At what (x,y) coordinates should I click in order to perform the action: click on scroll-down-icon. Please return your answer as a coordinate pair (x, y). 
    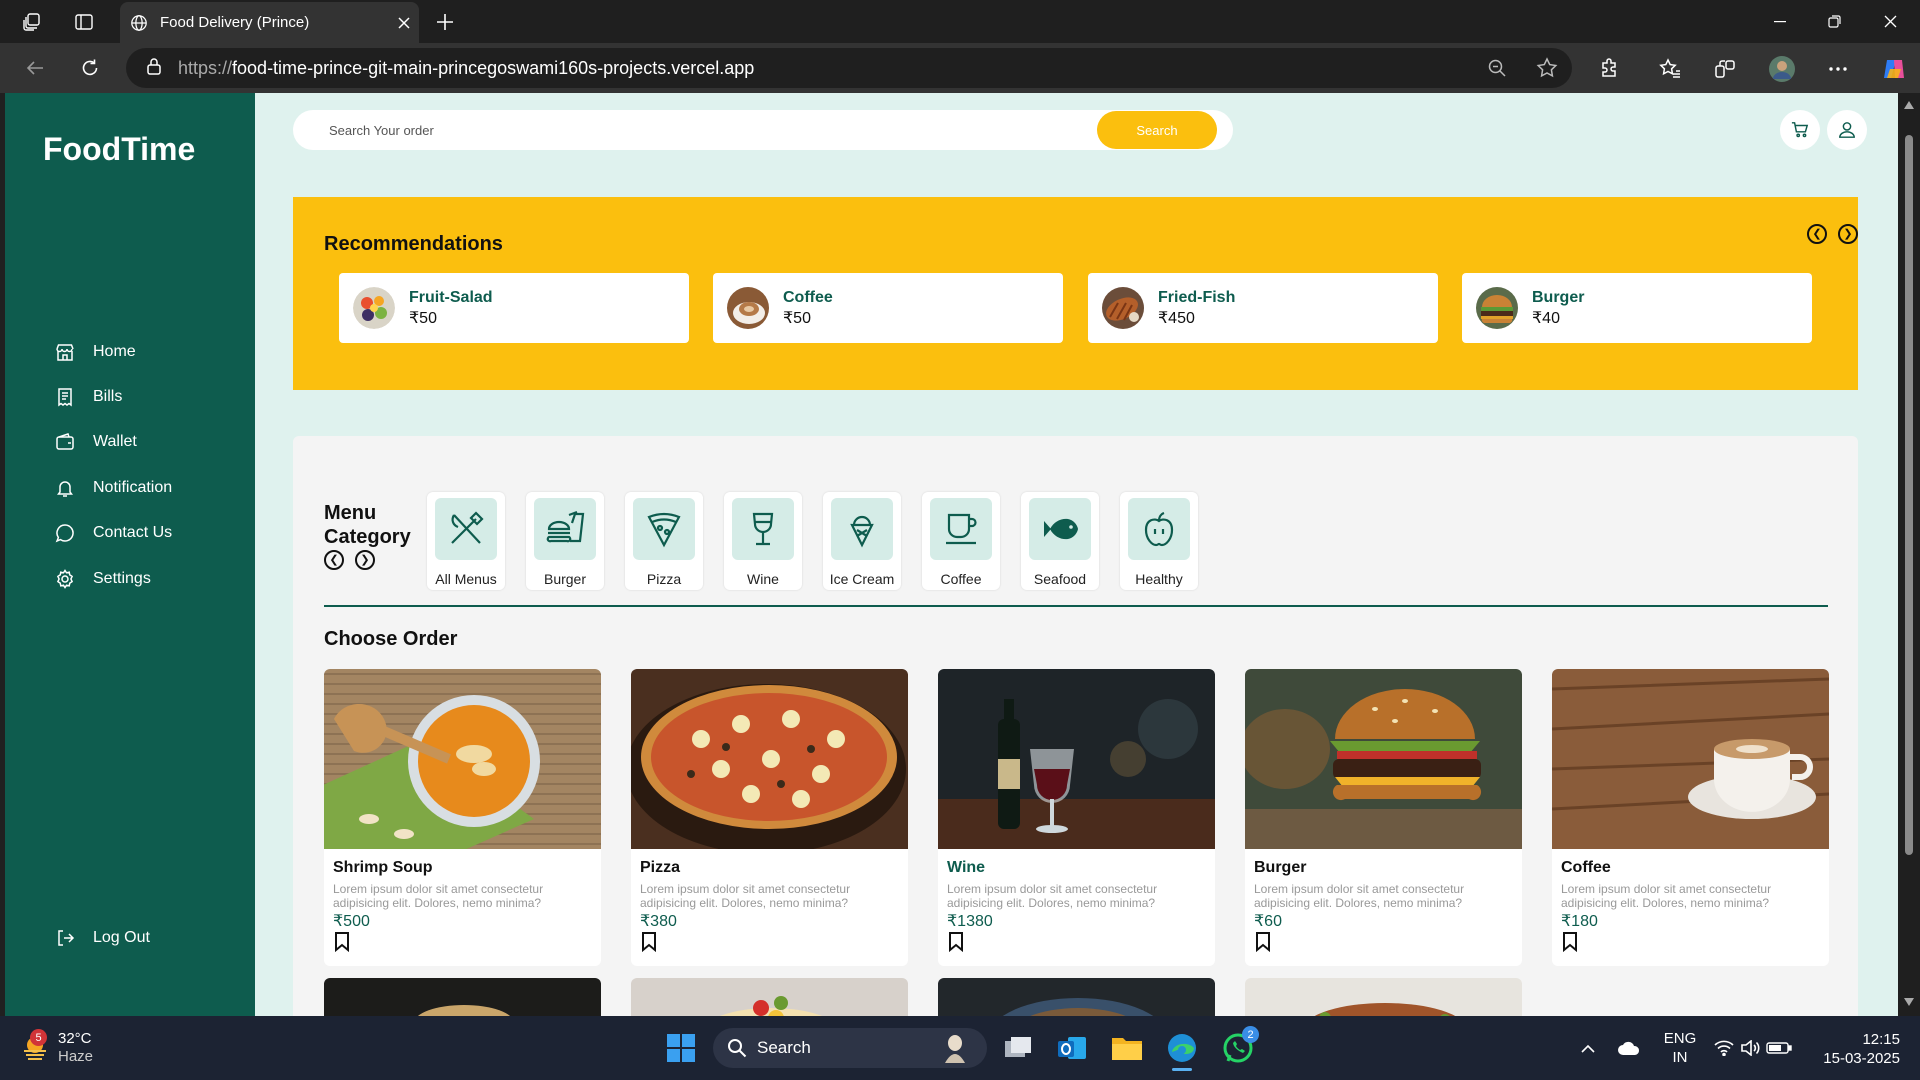
    Looking at the image, I should click on (1909, 1002).